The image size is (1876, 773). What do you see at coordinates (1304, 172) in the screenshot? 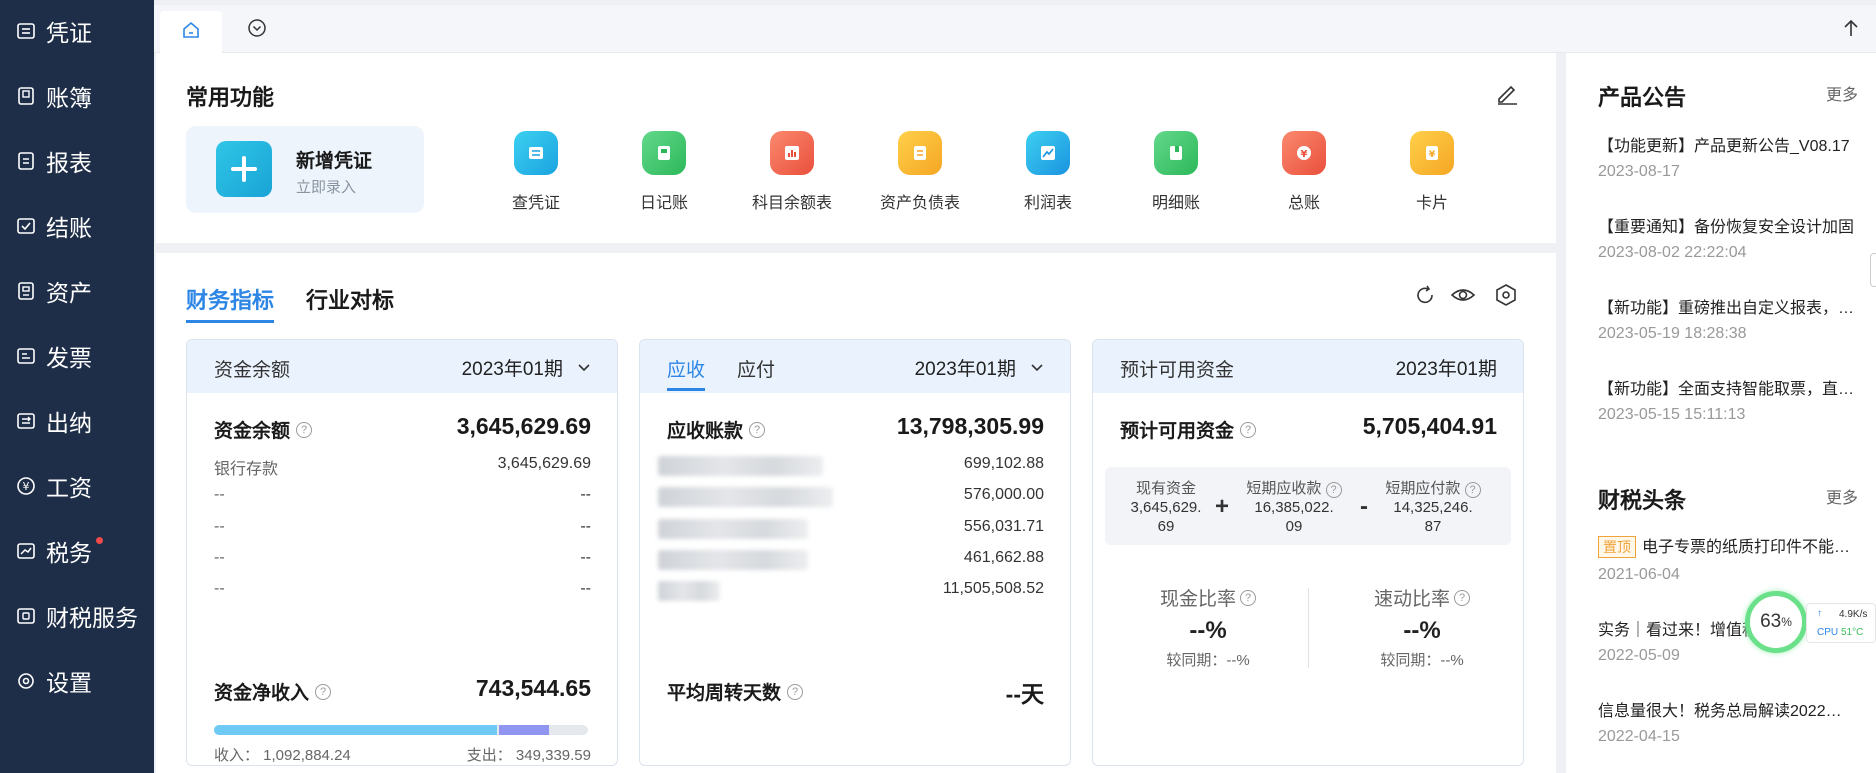
I see `function-general-ledger: ¥ 总账` at bounding box center [1304, 172].